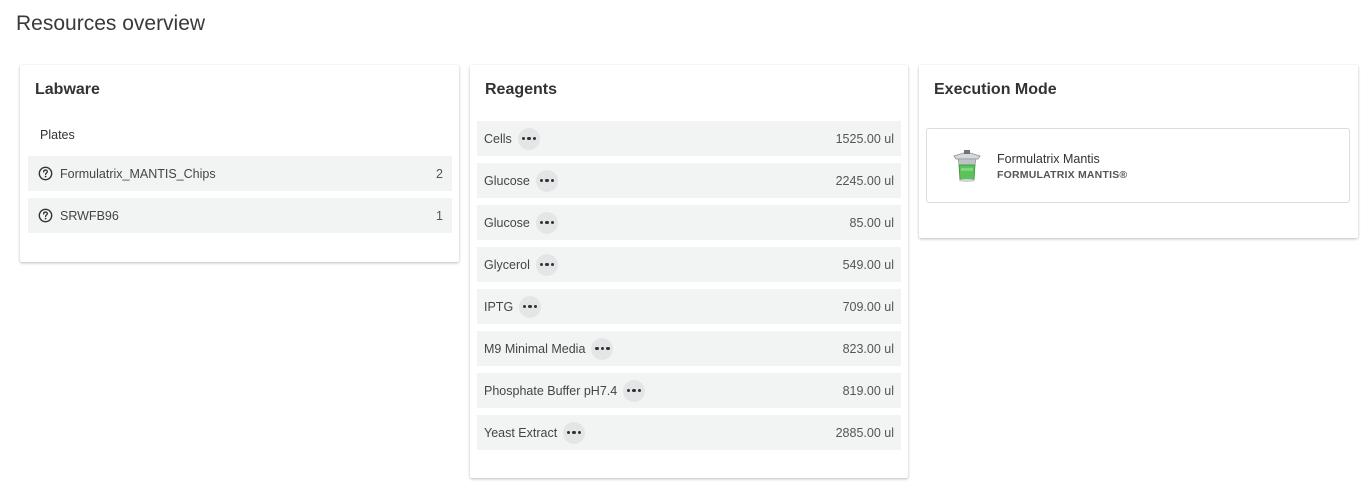 This screenshot has width=1368, height=489. Describe the element at coordinates (439, 215) in the screenshot. I see `labware-count: 1` at that location.